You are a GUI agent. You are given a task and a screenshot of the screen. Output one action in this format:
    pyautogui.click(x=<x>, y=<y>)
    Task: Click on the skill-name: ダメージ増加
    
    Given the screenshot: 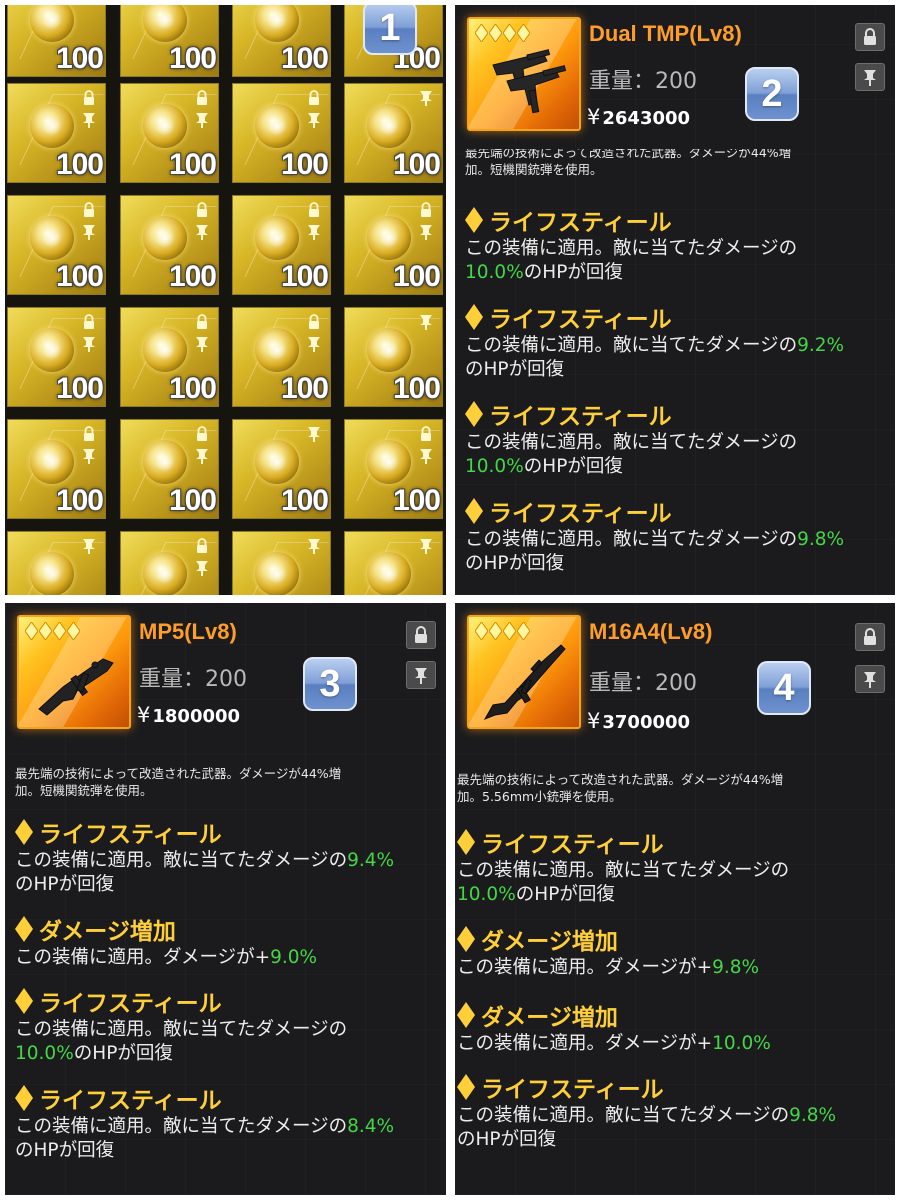 What is the action you would take?
    pyautogui.click(x=549, y=941)
    